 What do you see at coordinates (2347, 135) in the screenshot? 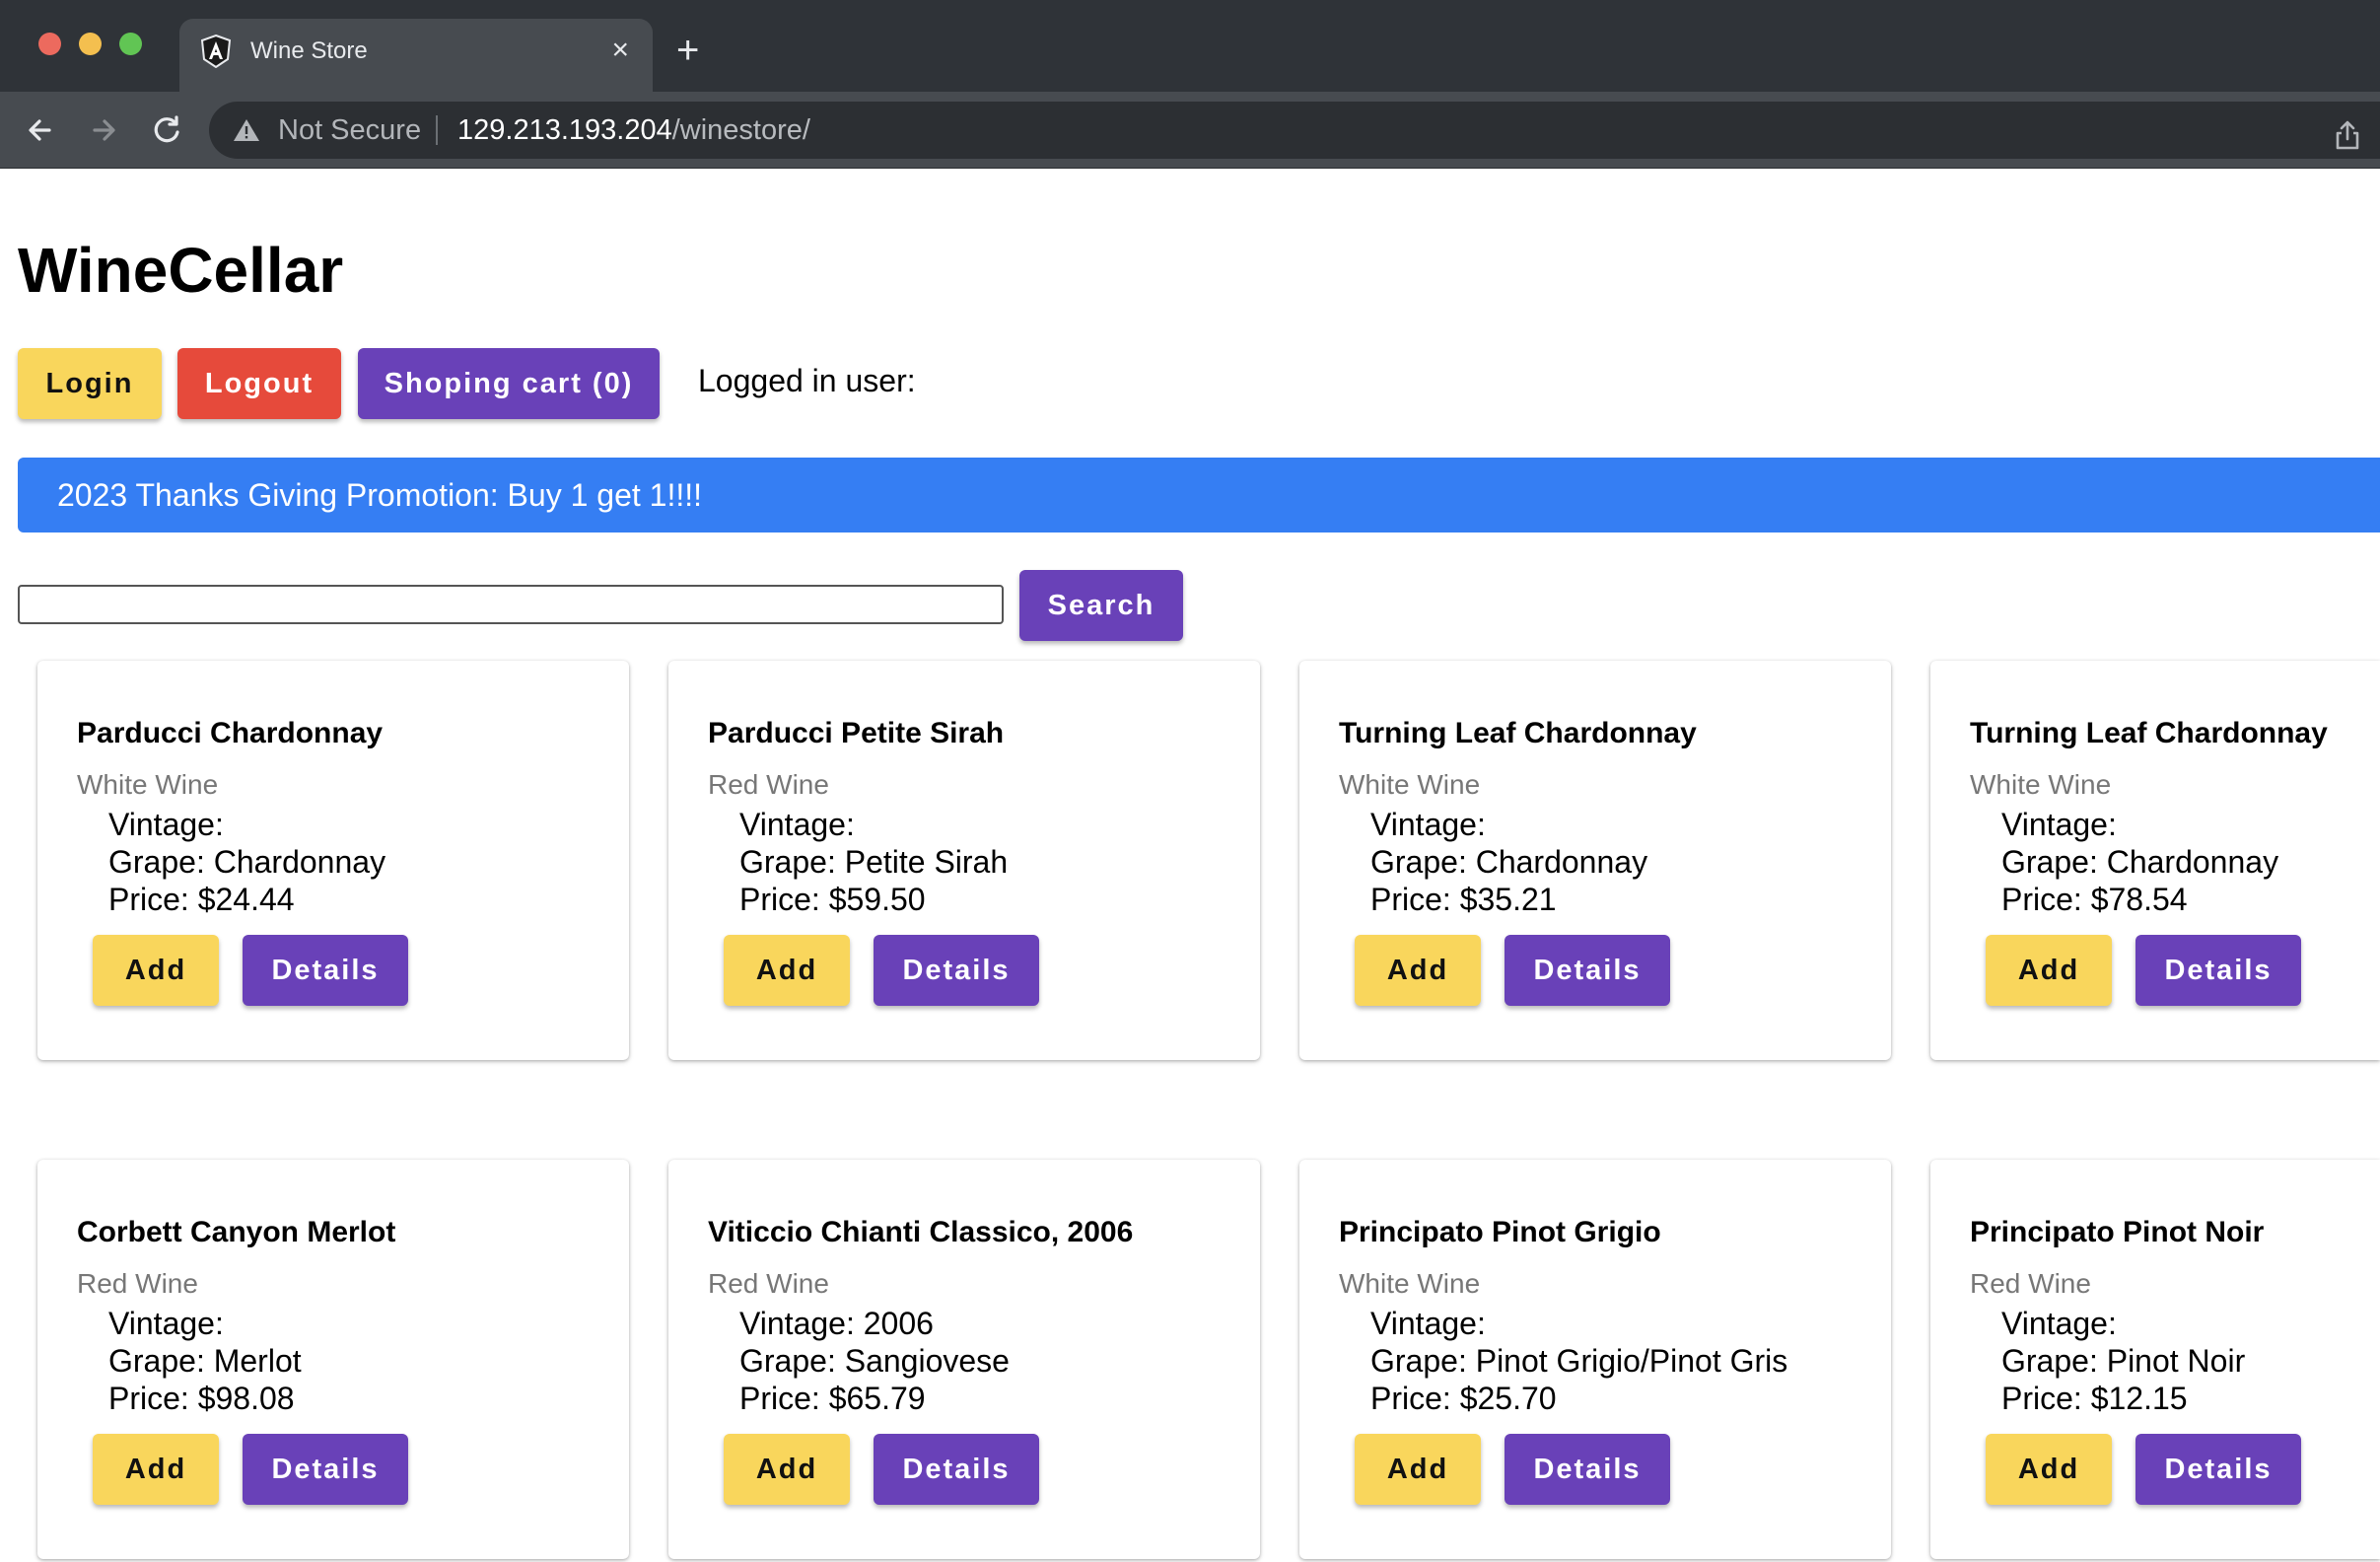
I see `share-icon` at bounding box center [2347, 135].